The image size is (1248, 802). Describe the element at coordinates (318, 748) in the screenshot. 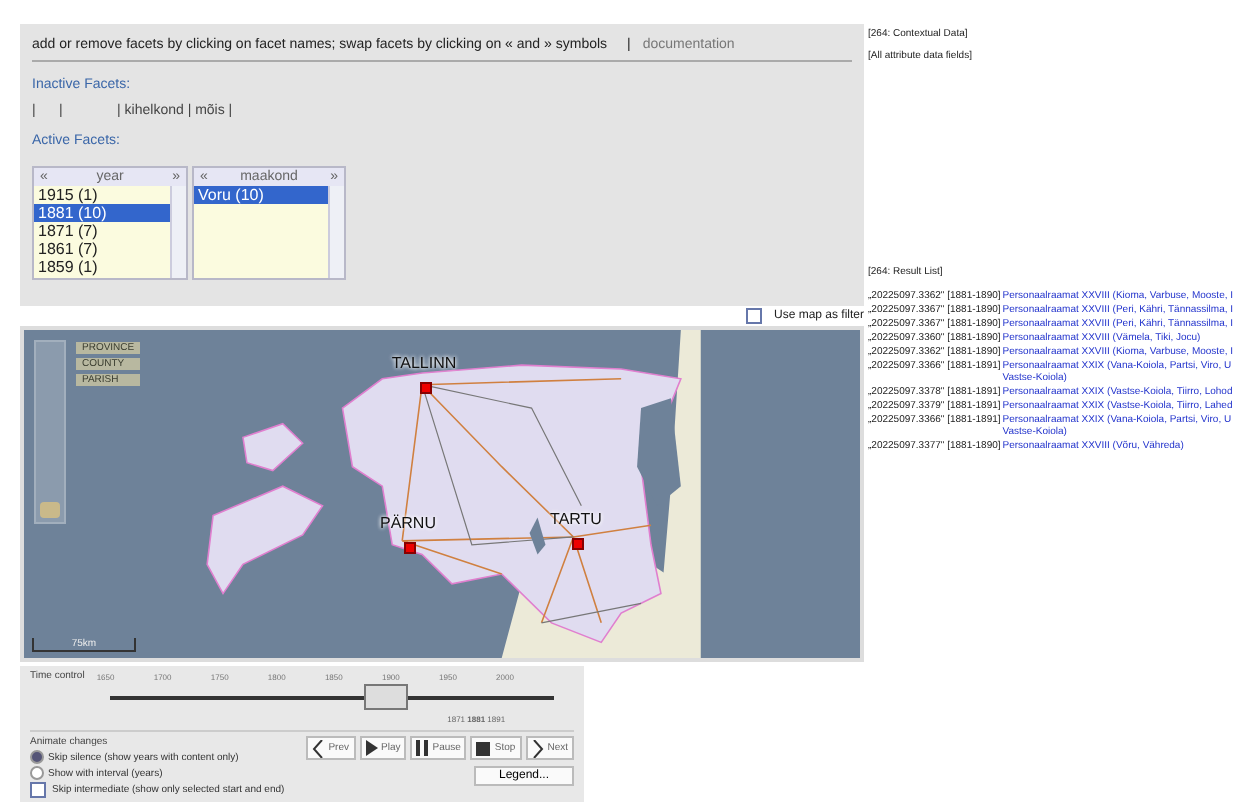

I see `chevron-left-icon` at that location.